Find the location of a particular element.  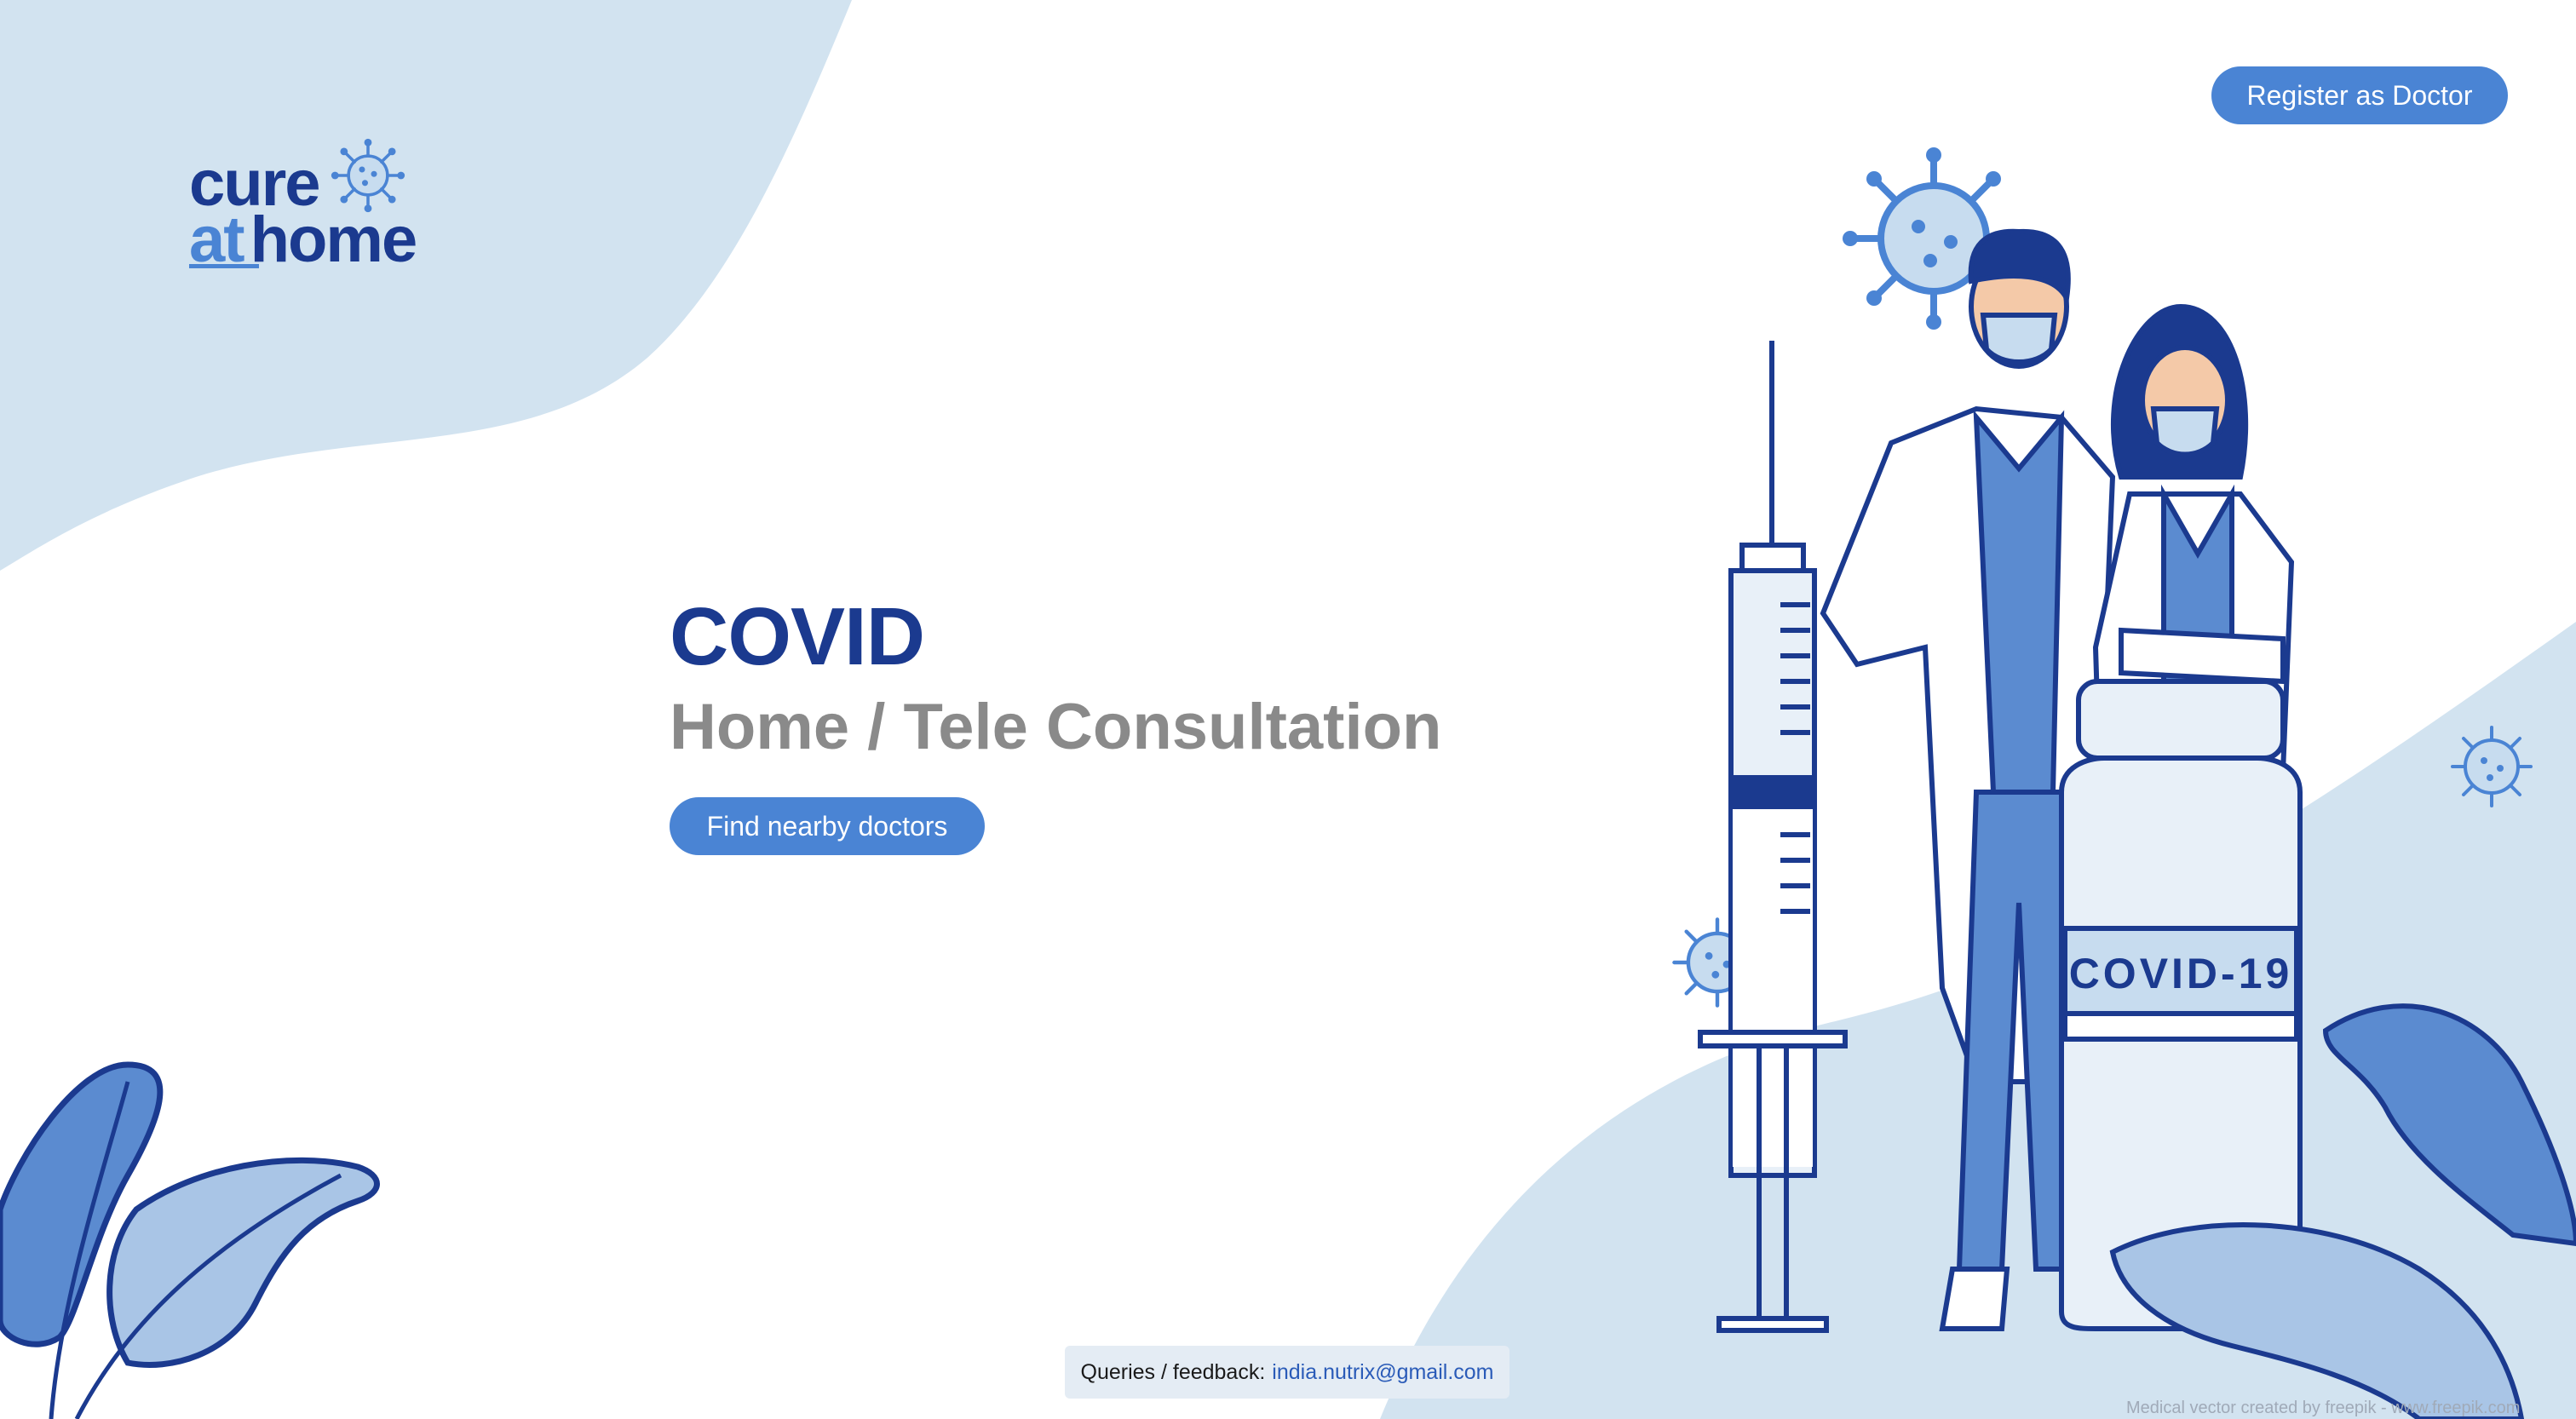

page-subtitle: Home / Tele Consultation is located at coordinates (1056, 727).